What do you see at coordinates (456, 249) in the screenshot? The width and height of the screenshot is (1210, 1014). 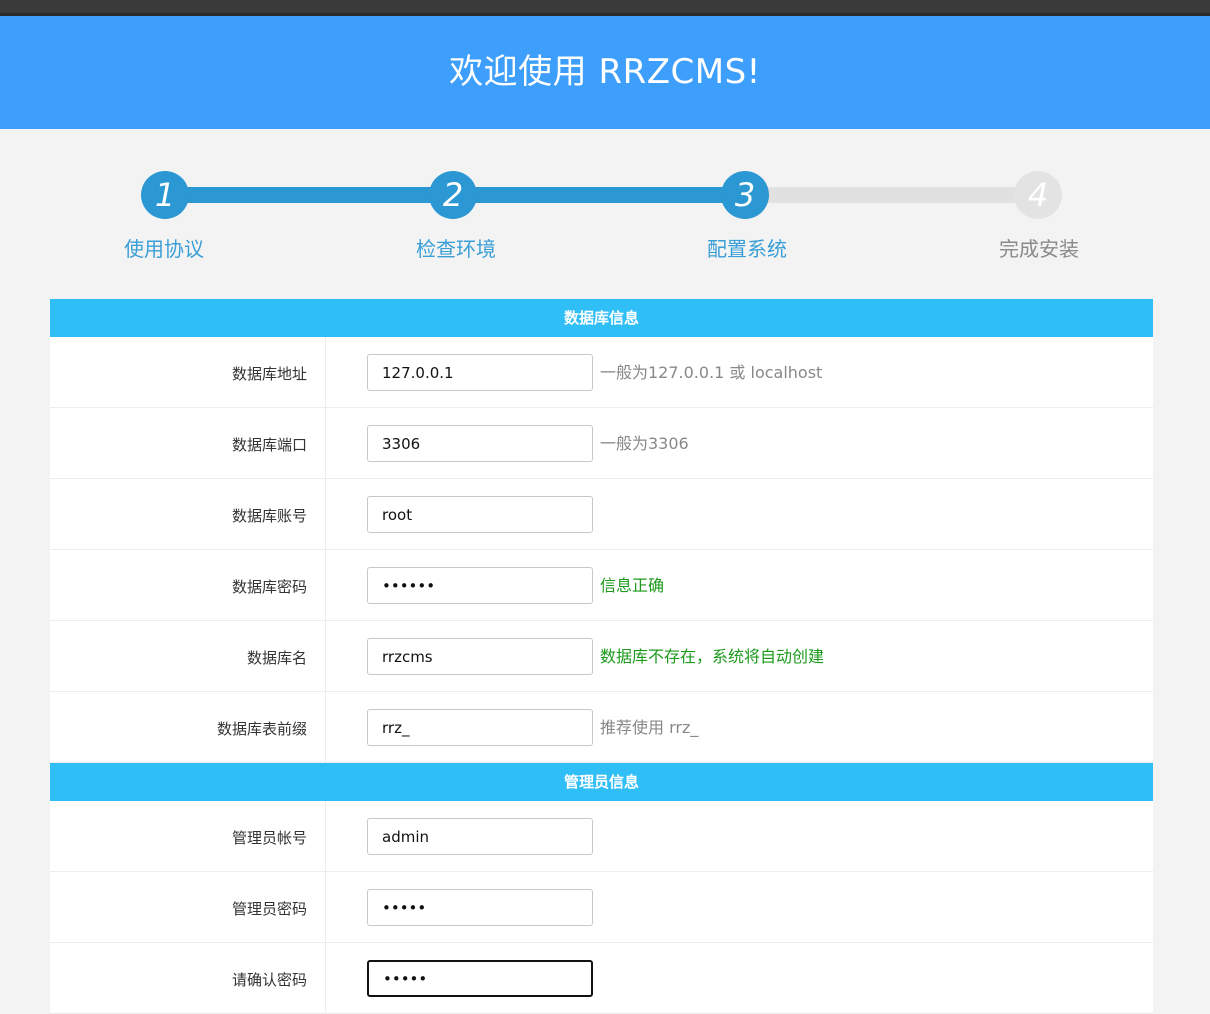 I see `step-2-label: 检查环境` at bounding box center [456, 249].